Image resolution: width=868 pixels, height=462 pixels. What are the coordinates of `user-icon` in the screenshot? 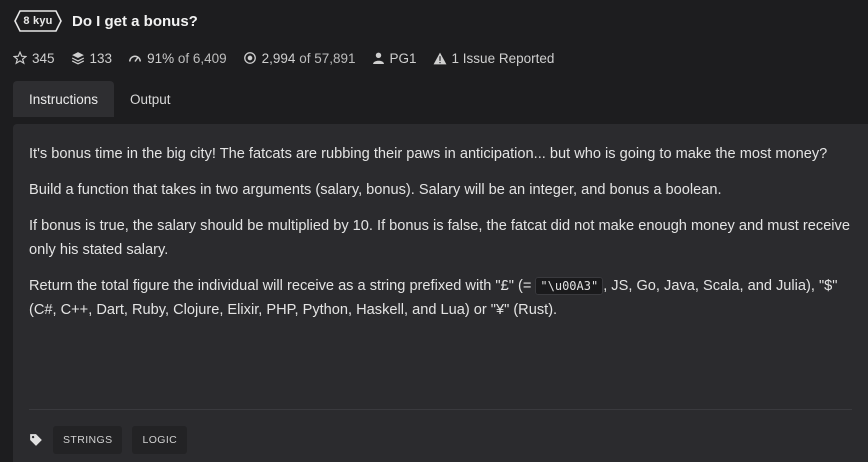 It's located at (378, 58).